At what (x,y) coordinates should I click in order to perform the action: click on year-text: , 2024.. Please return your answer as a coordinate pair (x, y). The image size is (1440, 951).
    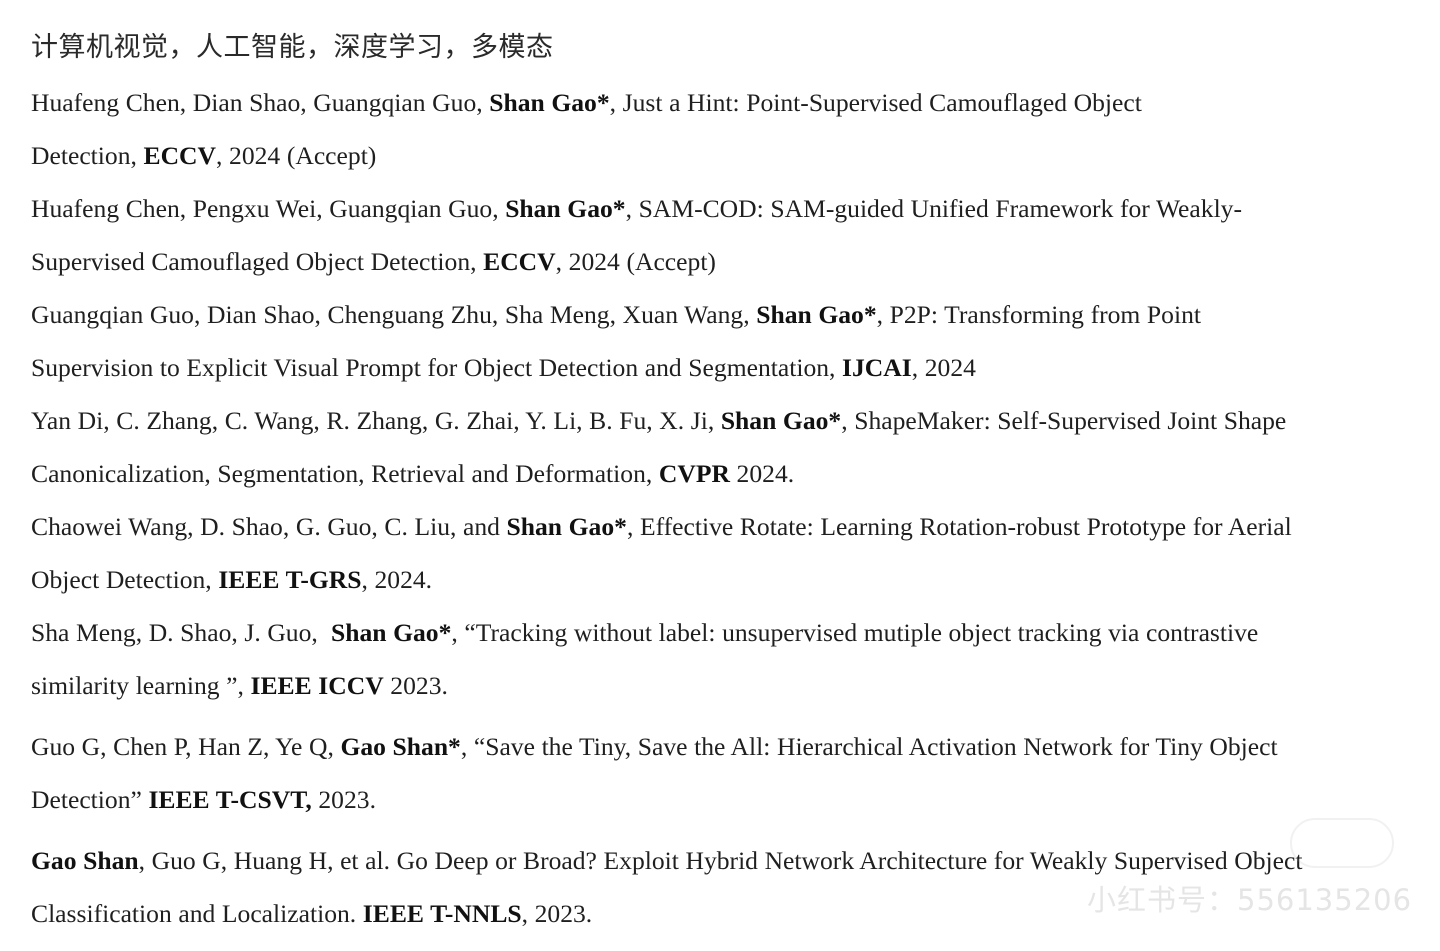
    Looking at the image, I should click on (397, 579).